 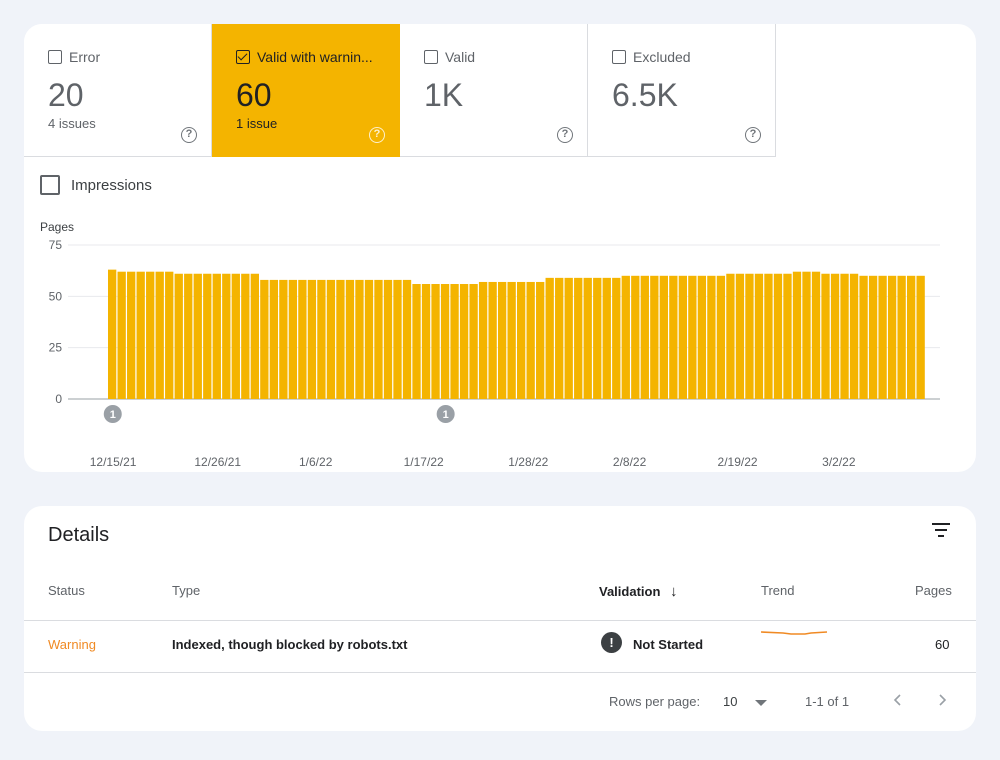 I want to click on x-tick-label: 1/17/22, so click(x=424, y=462).